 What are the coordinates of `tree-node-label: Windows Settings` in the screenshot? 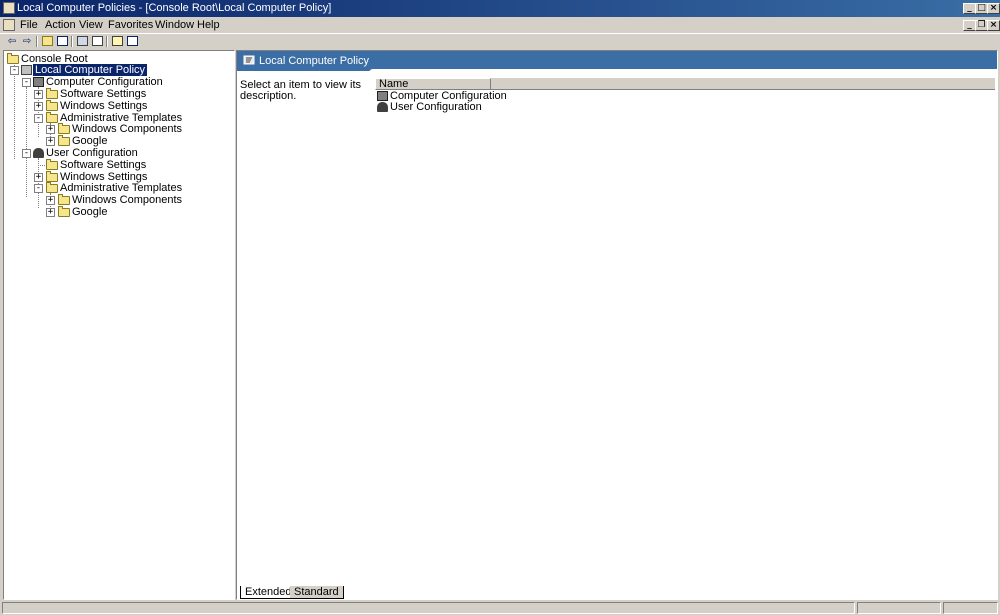 It's located at (104, 106).